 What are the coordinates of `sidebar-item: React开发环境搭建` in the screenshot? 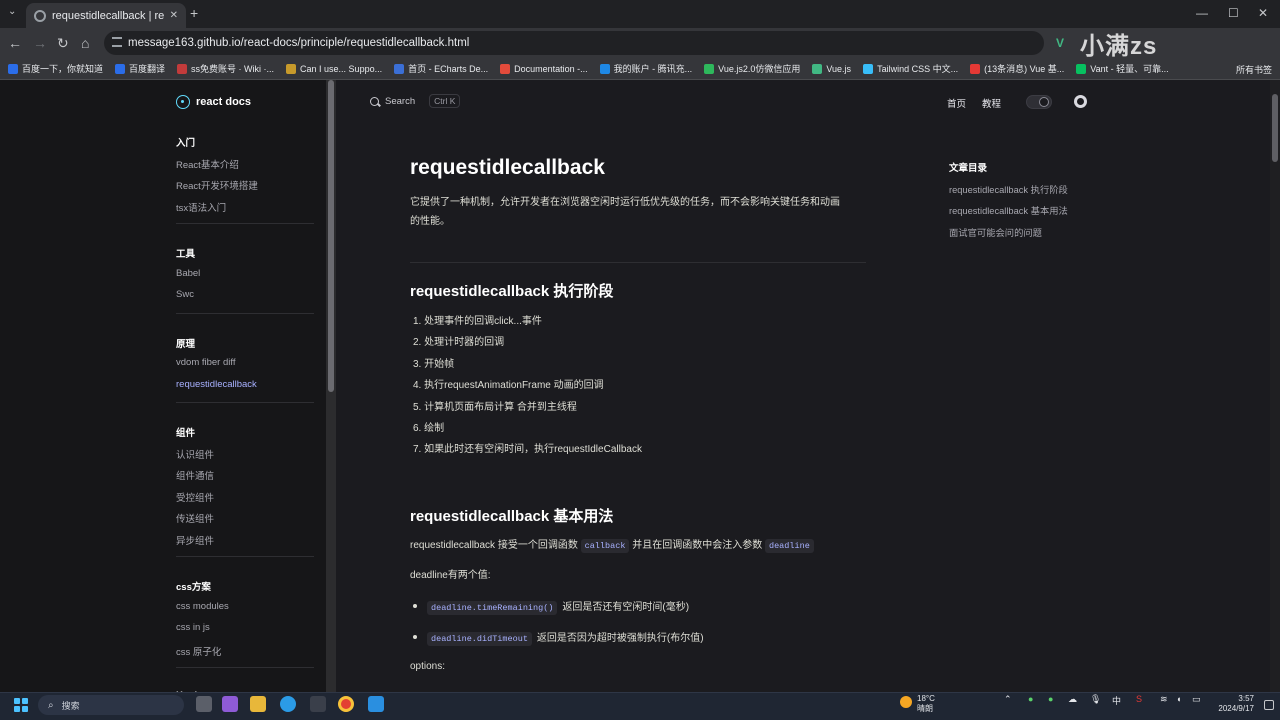 It's located at (217, 185).